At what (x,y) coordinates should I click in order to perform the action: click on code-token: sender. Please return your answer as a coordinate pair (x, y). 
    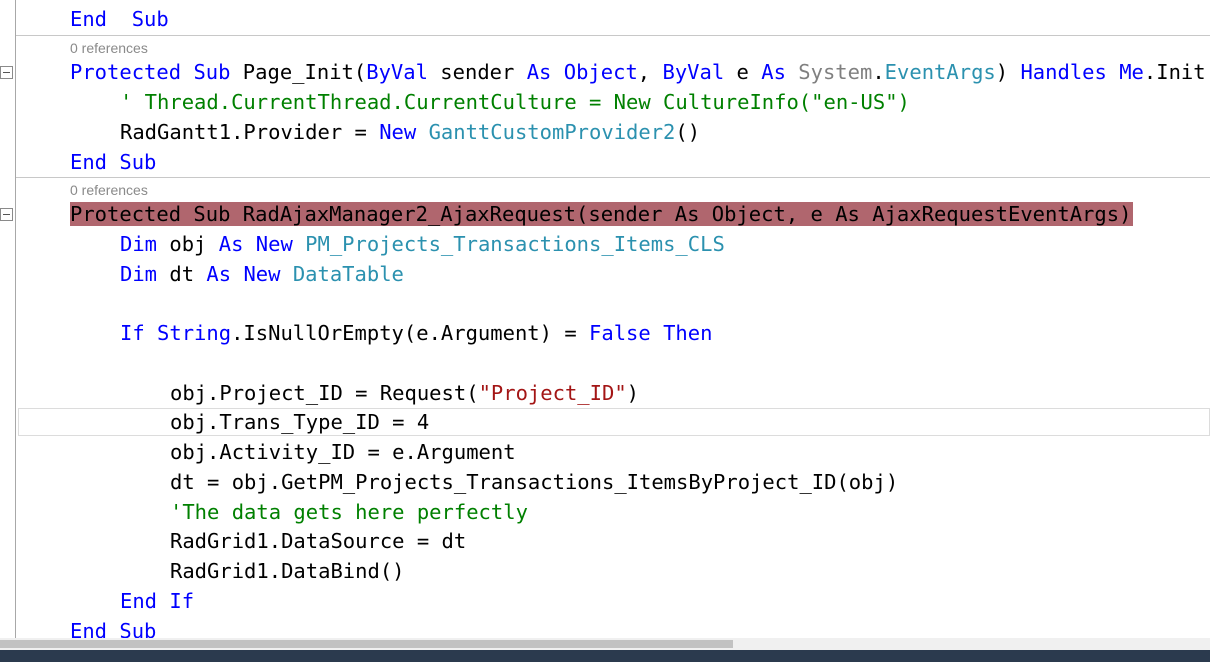
    Looking at the image, I should click on (477, 72).